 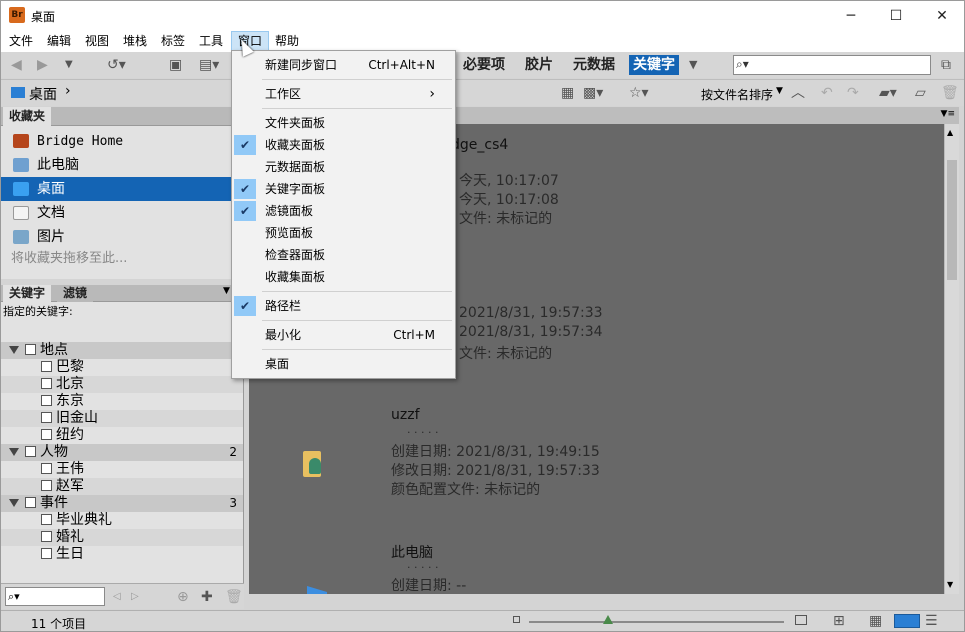 I want to click on minimize-button: ─, so click(x=851, y=16).